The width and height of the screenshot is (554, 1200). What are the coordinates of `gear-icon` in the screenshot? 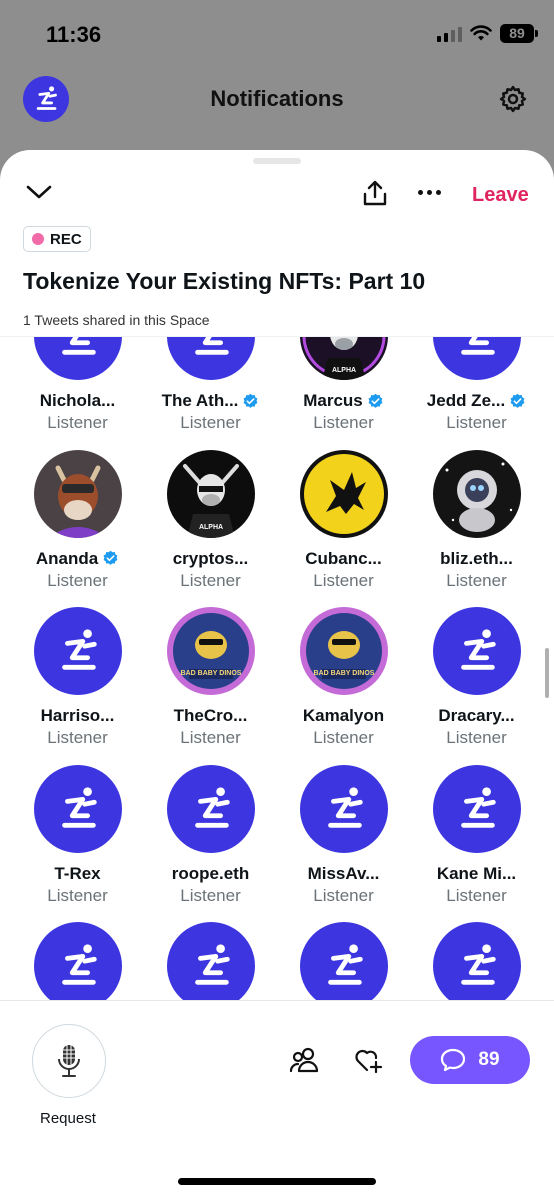 It's located at (513, 99).